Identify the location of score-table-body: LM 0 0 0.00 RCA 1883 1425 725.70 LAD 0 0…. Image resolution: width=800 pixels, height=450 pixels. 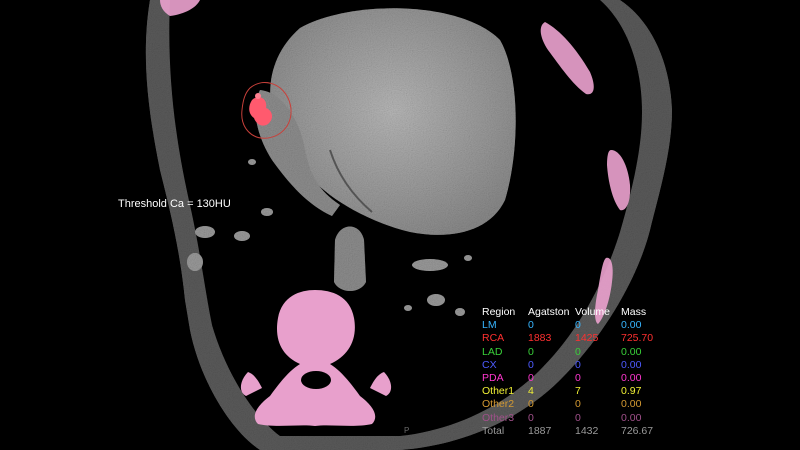
(571, 378).